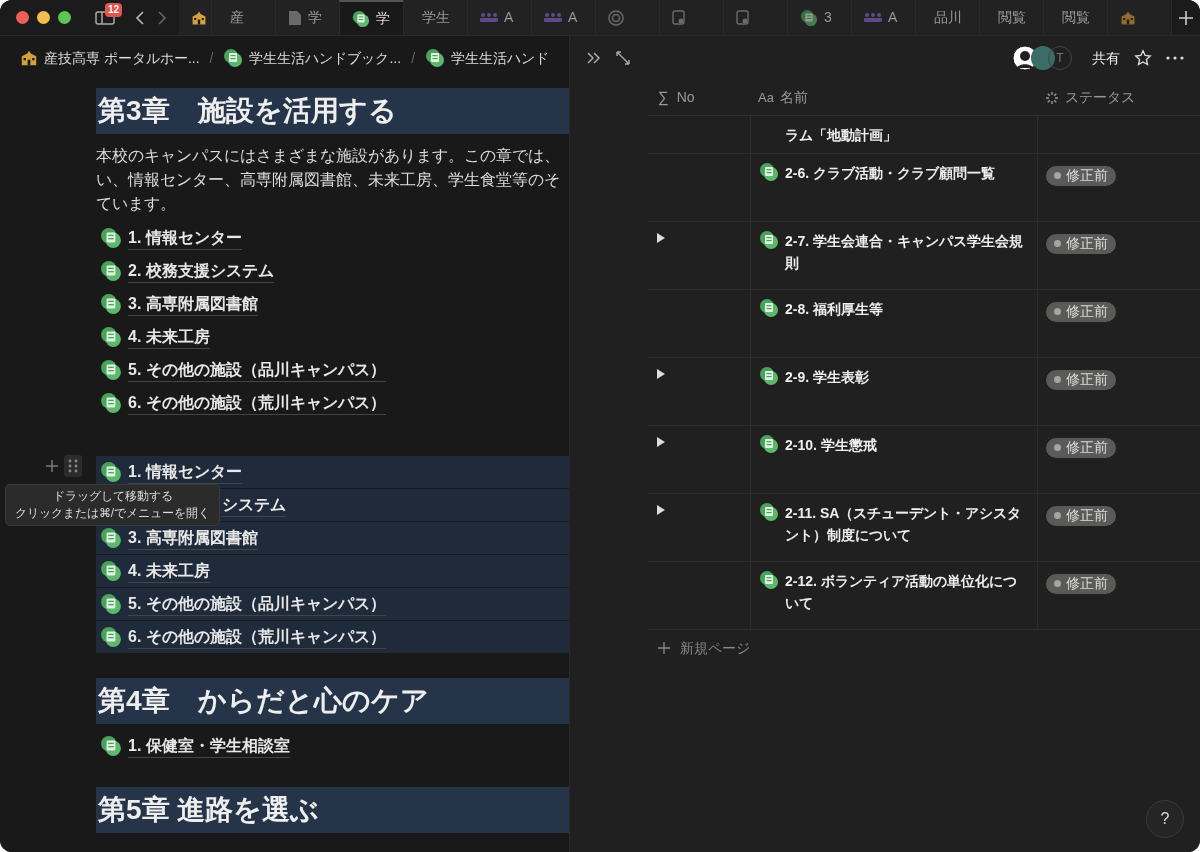 The height and width of the screenshot is (852, 1200). I want to click on column-header: ∑ No, so click(699, 97).